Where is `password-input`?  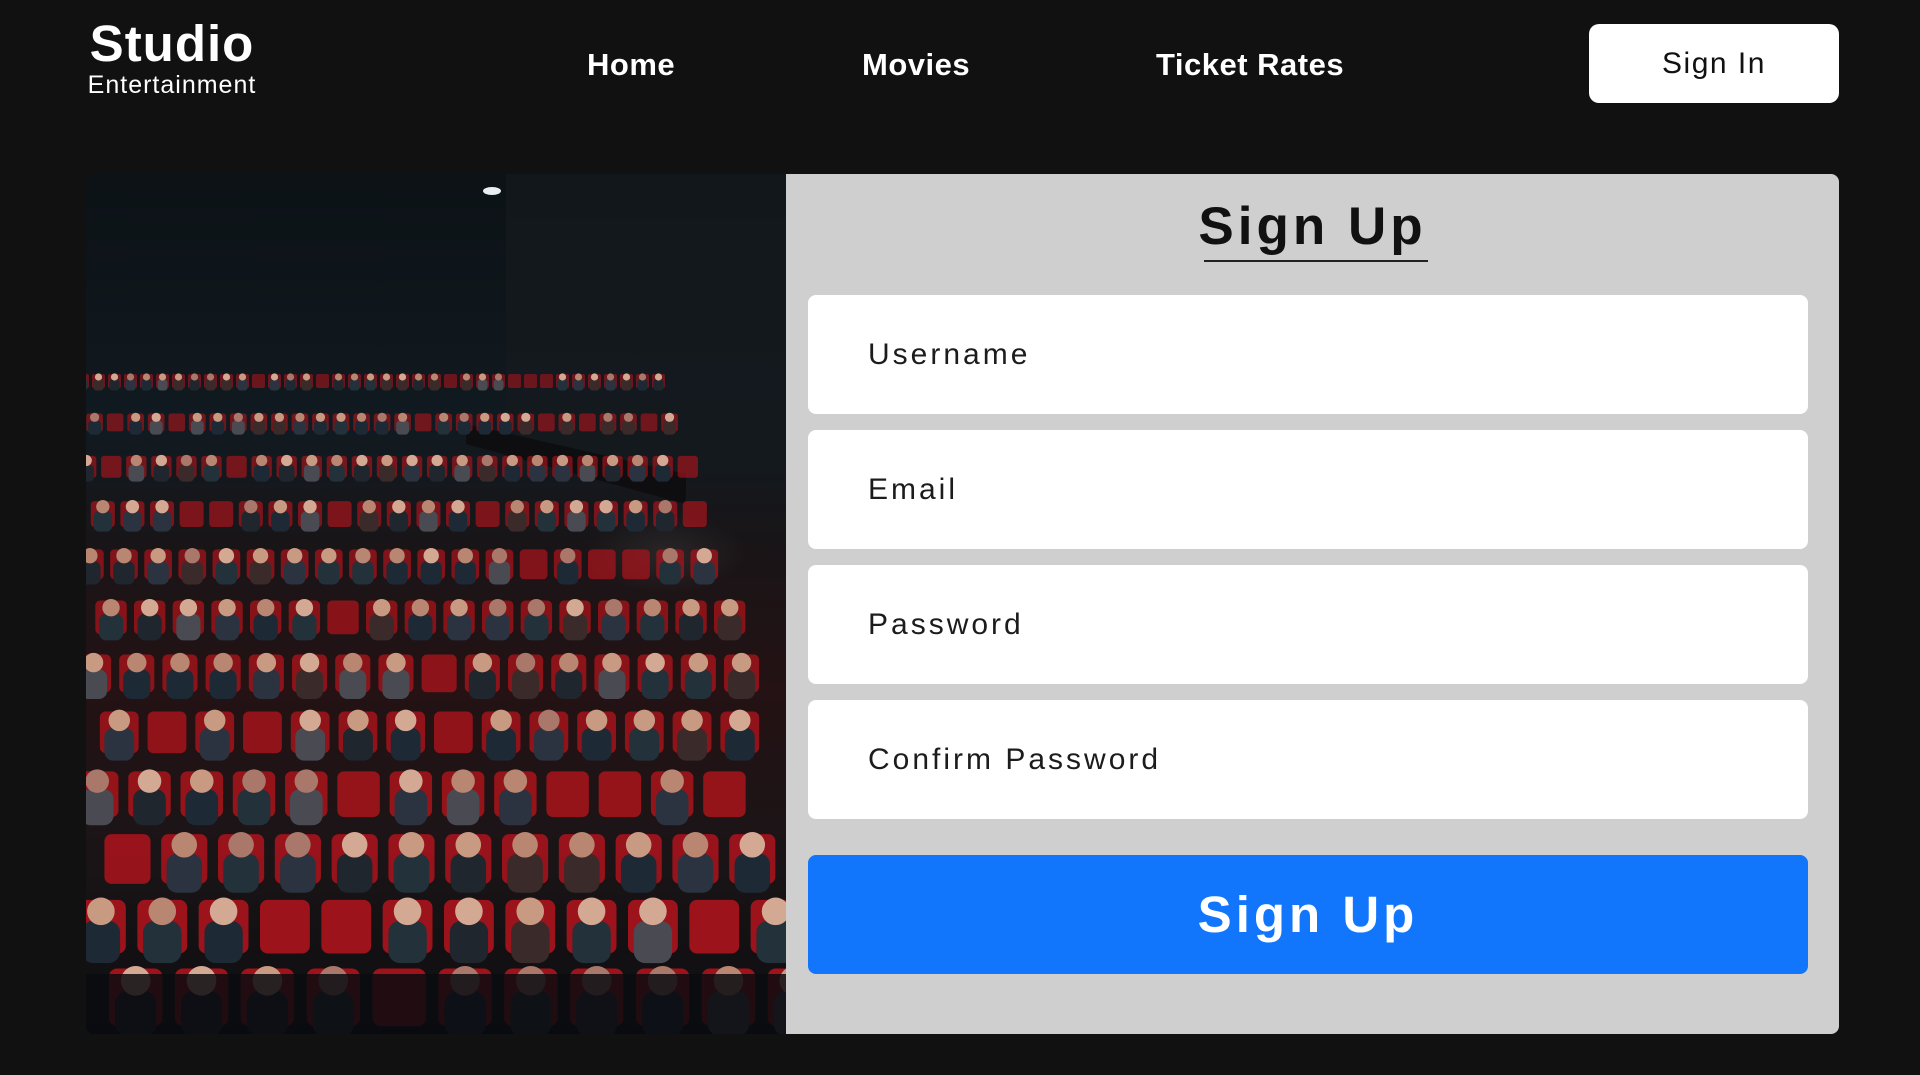
password-input is located at coordinates (1308, 624).